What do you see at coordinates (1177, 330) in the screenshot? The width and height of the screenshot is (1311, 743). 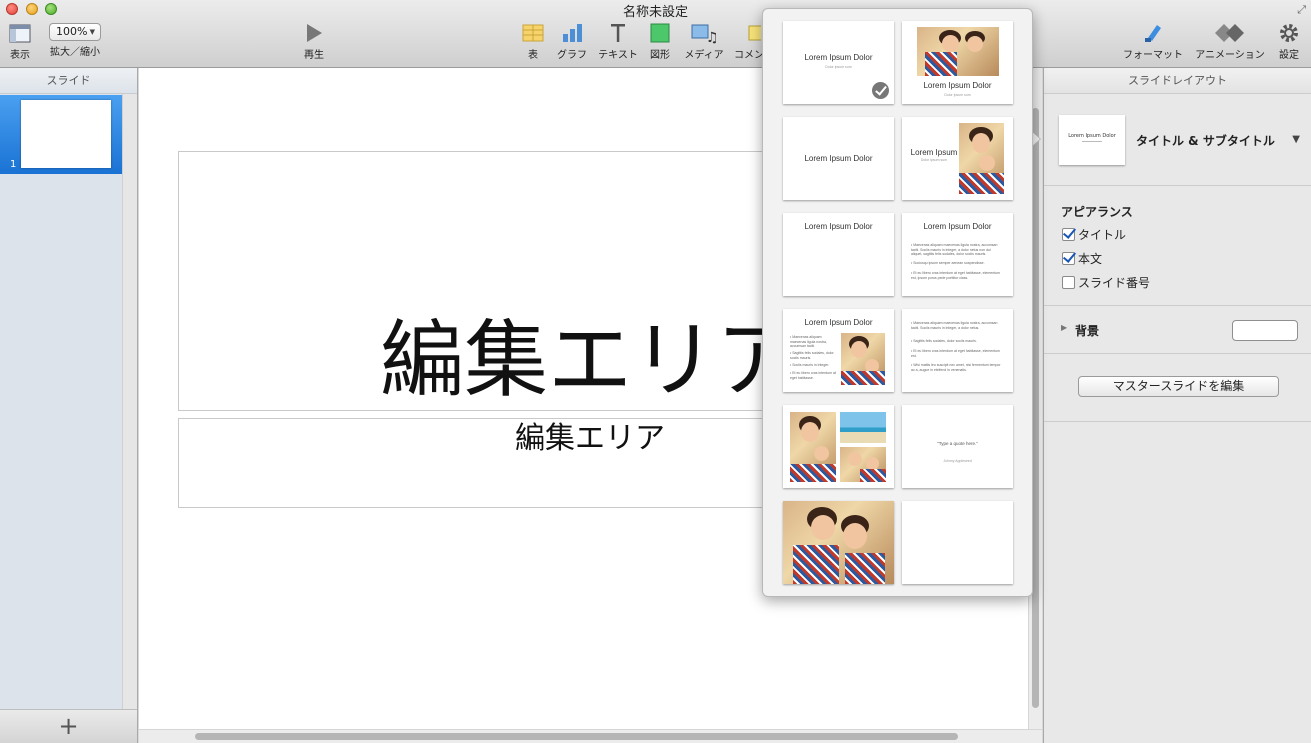 I see `background-section: ▶ 背景` at bounding box center [1177, 330].